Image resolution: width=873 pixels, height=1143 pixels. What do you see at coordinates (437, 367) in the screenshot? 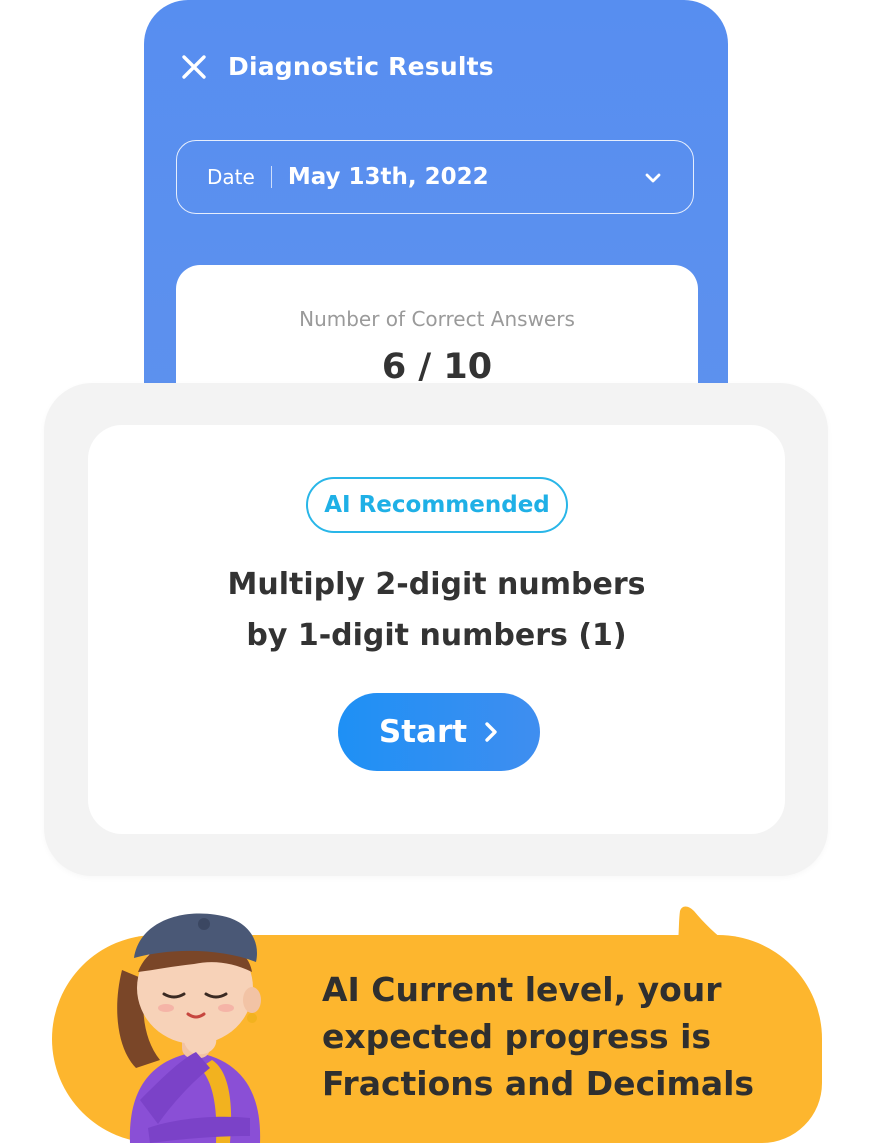
I see `correct-answers-value: 6 / 10` at bounding box center [437, 367].